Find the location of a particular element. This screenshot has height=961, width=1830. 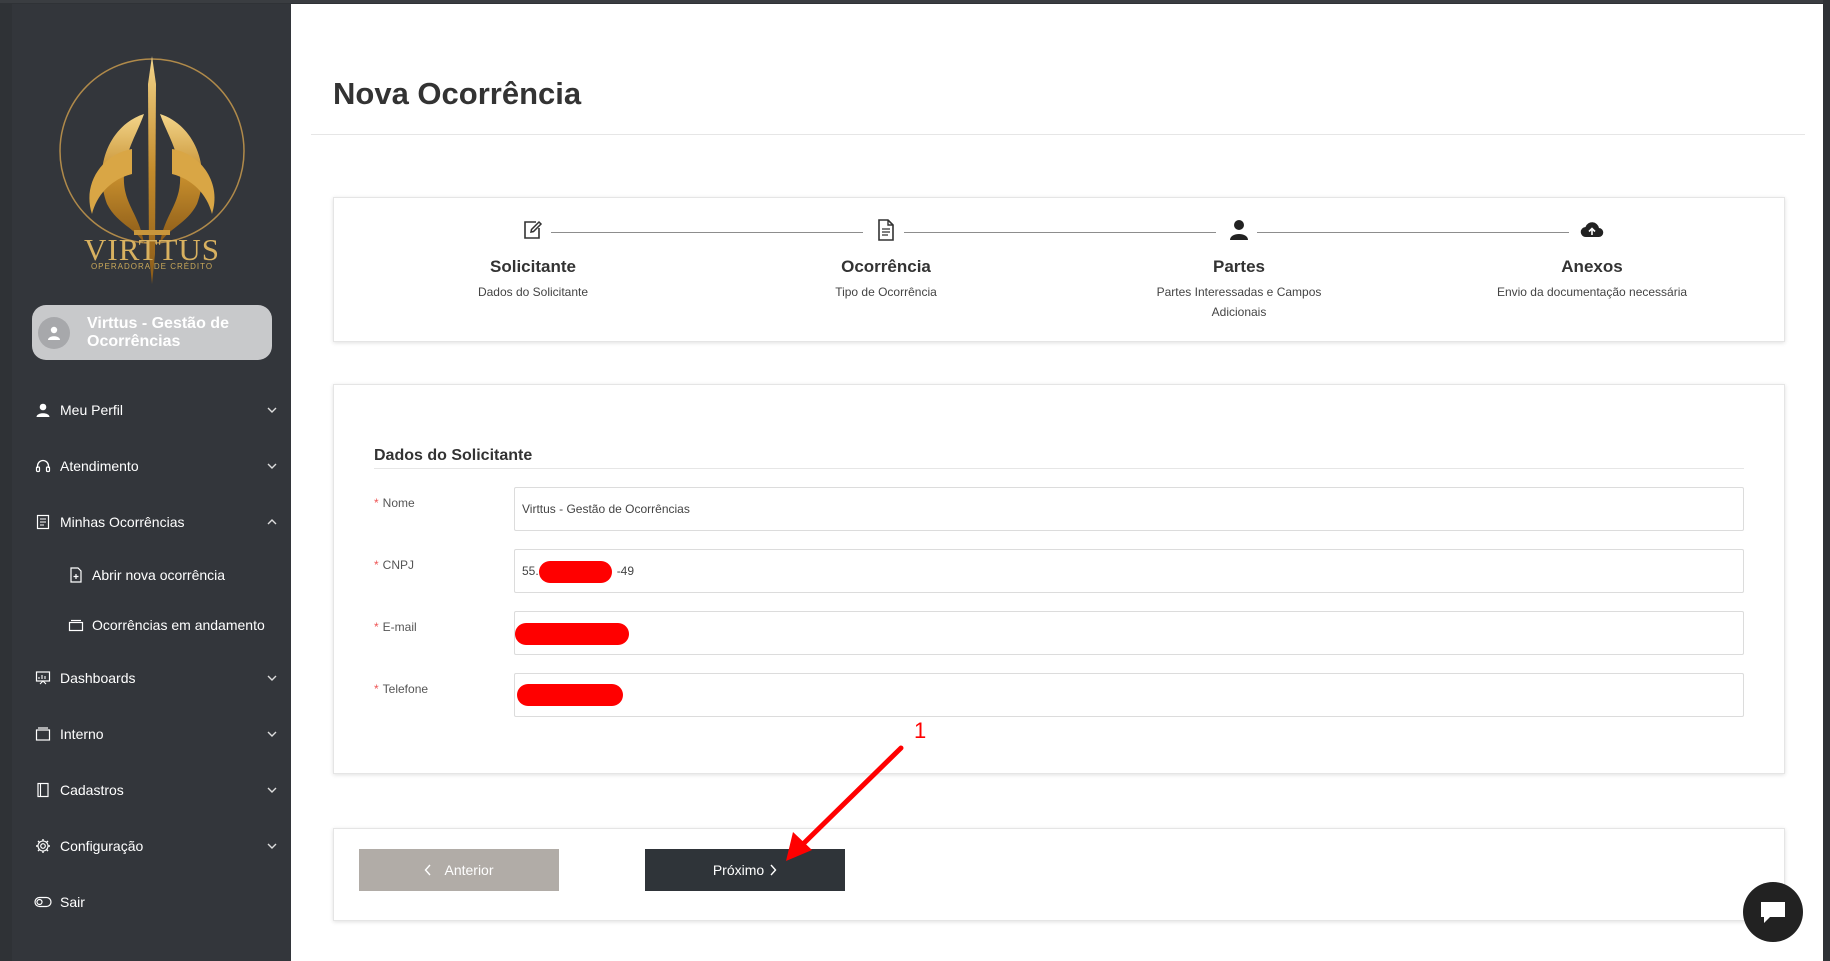

sidebar-item-meu-perfil: Meu Perfil is located at coordinates (156, 410).